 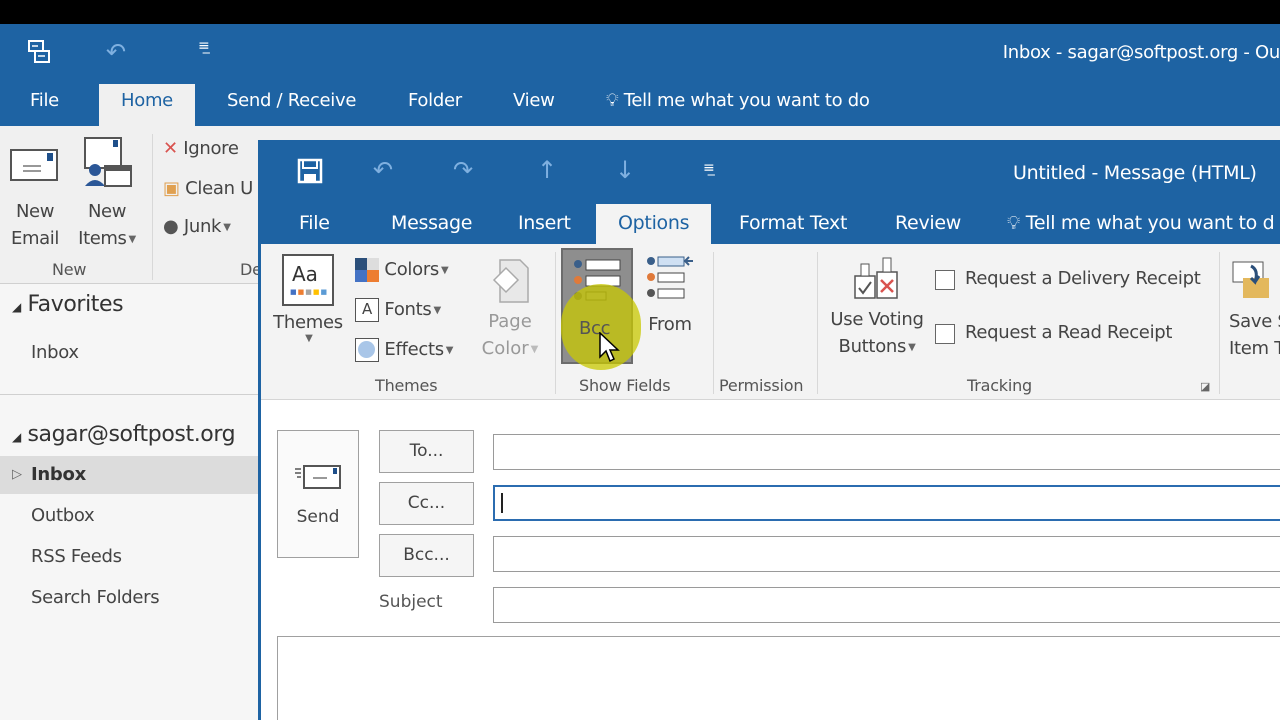 What do you see at coordinates (129, 353) in the screenshot?
I see `favorites-inbox: Inbox` at bounding box center [129, 353].